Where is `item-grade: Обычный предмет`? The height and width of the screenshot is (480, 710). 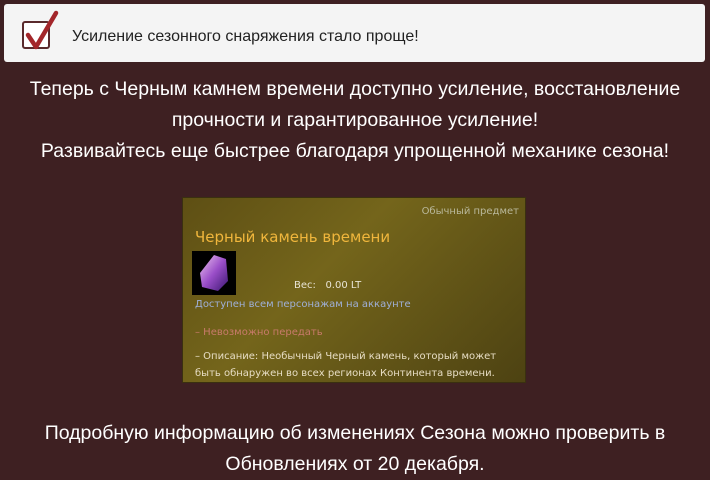 item-grade: Обычный предмет is located at coordinates (470, 211).